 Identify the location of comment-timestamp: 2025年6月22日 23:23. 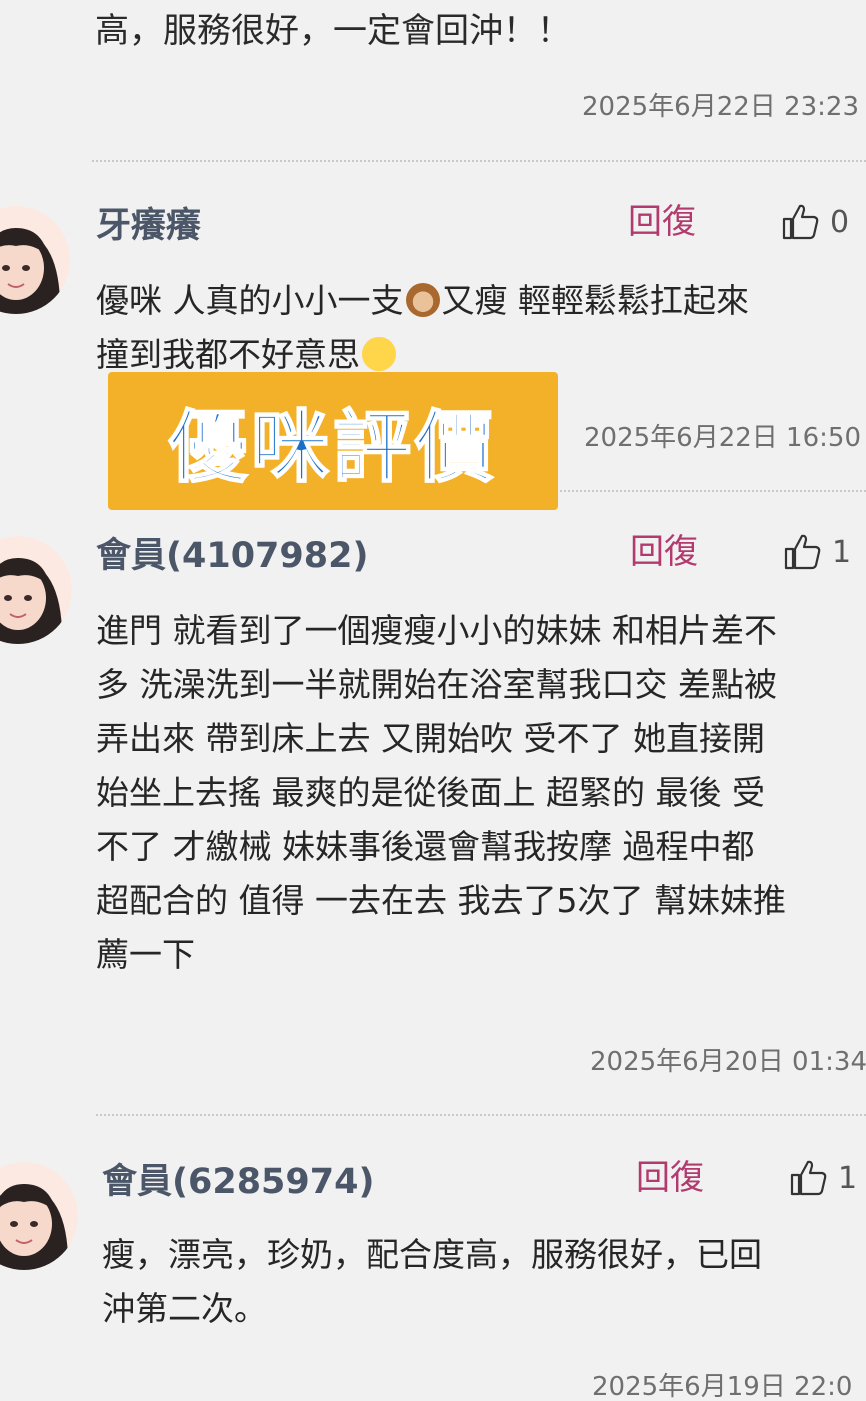
(720, 107).